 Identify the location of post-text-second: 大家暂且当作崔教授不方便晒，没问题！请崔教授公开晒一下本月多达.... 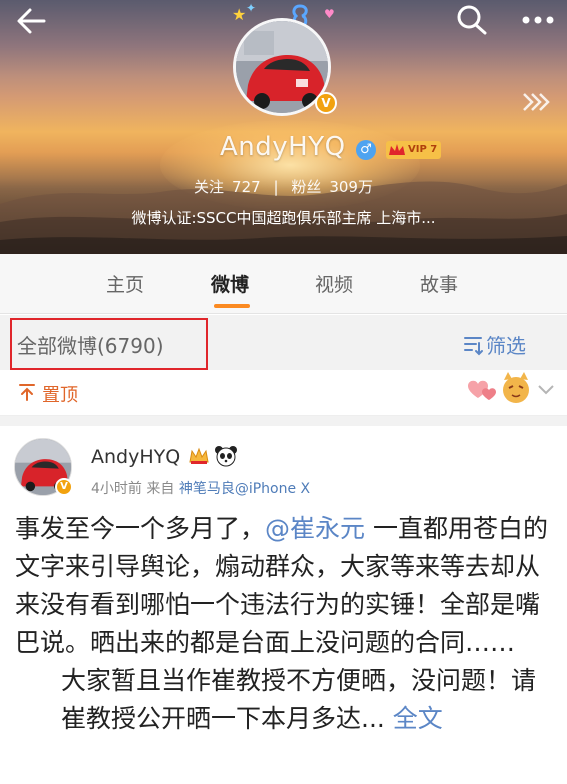
(299, 699).